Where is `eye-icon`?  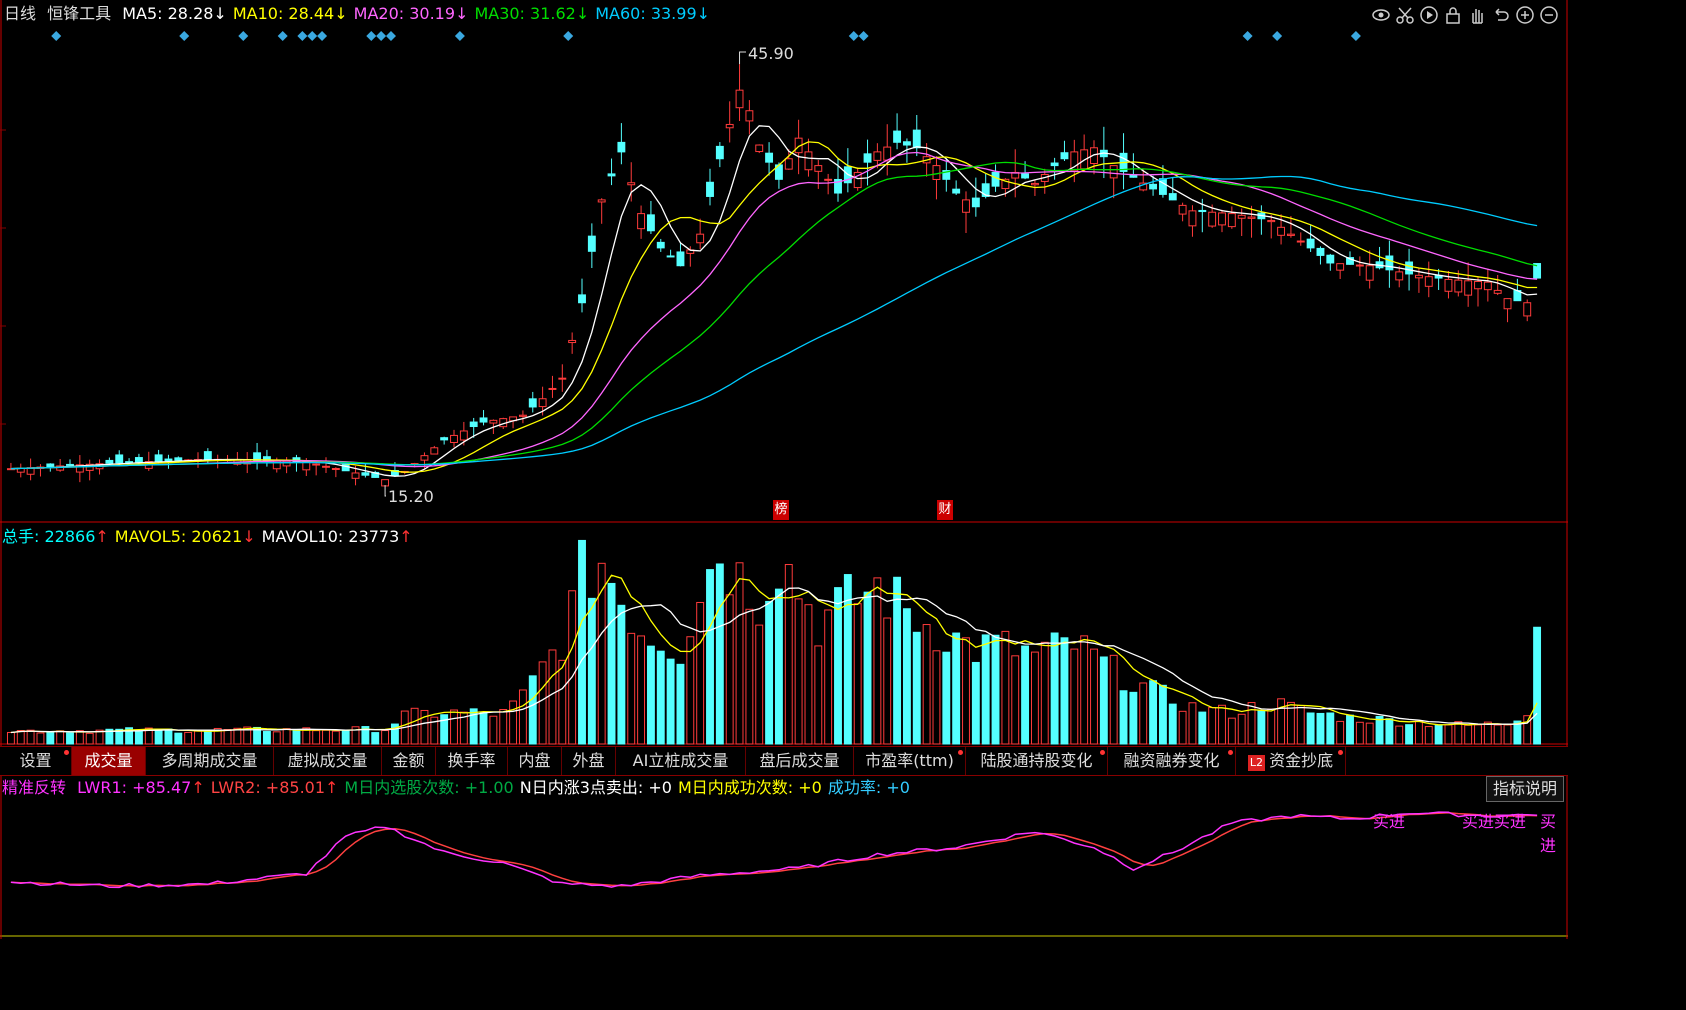 eye-icon is located at coordinates (1381, 15).